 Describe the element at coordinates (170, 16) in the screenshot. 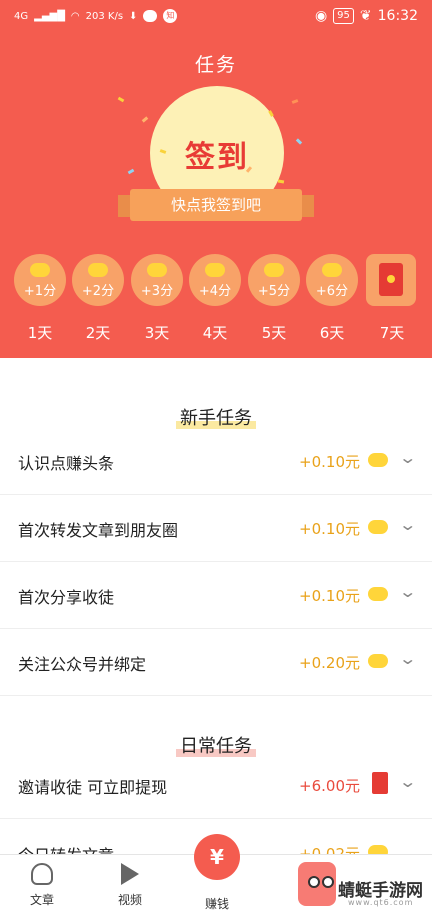

I see `zhihu-icon: 知` at that location.